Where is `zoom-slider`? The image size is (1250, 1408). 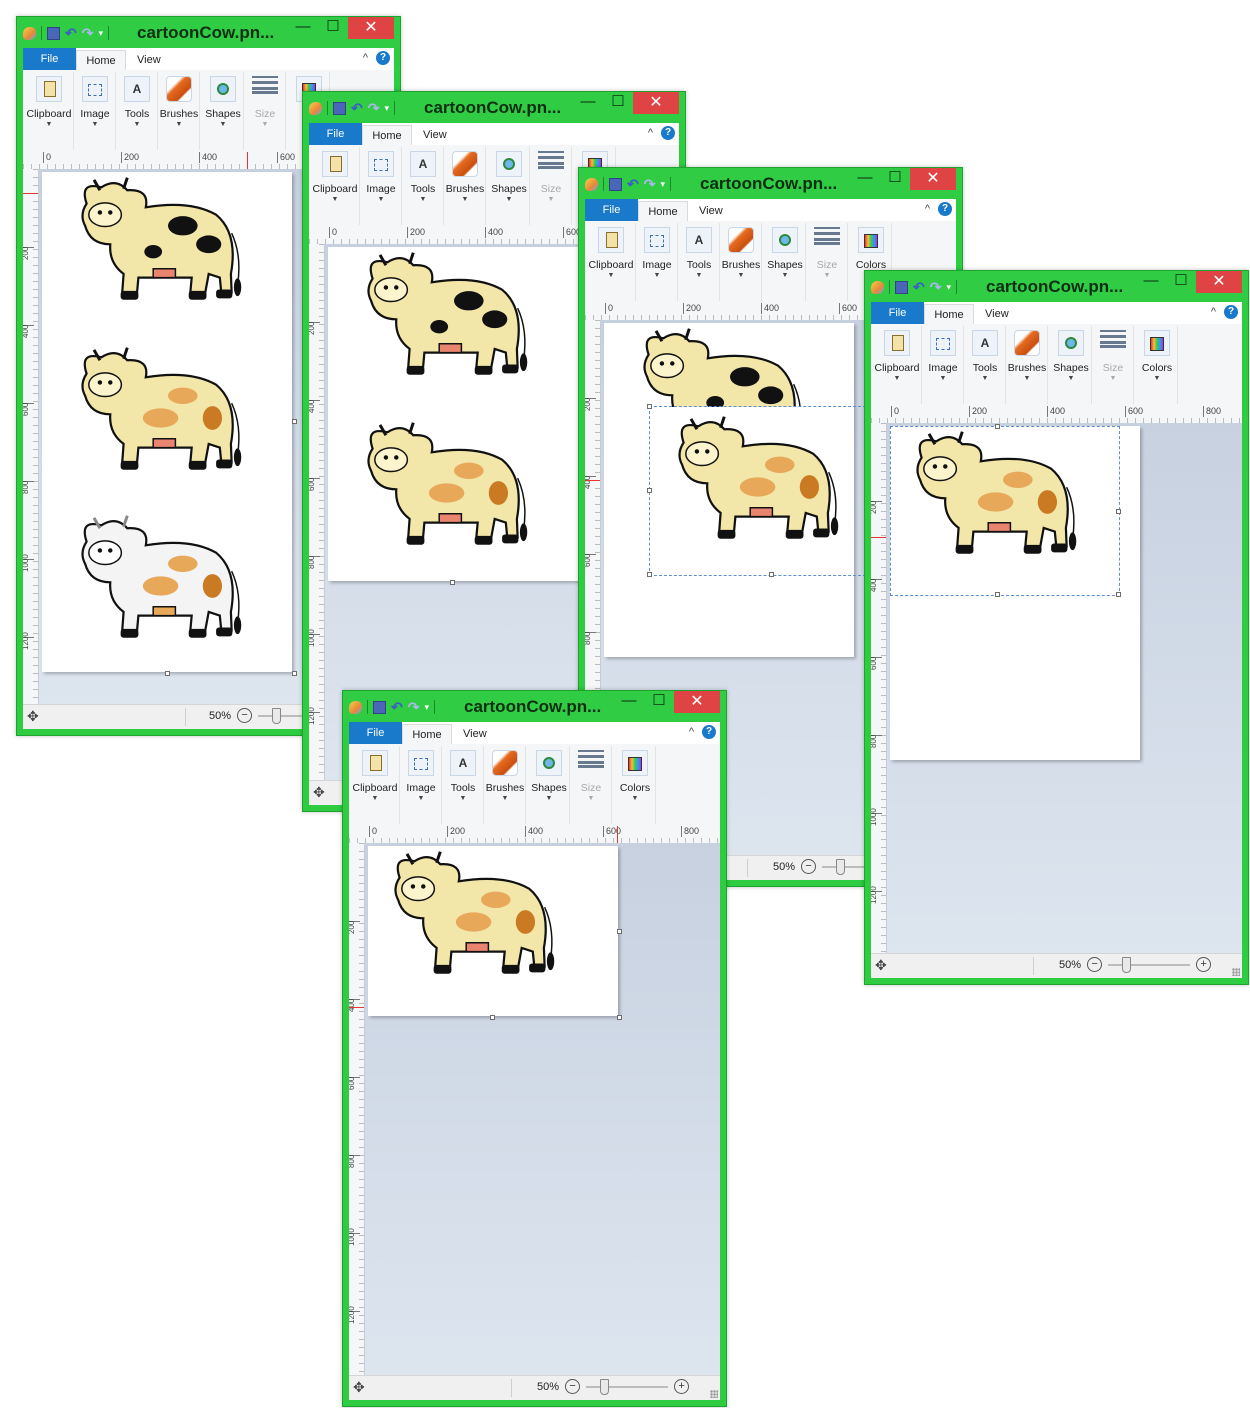
zoom-slider is located at coordinates (1149, 964).